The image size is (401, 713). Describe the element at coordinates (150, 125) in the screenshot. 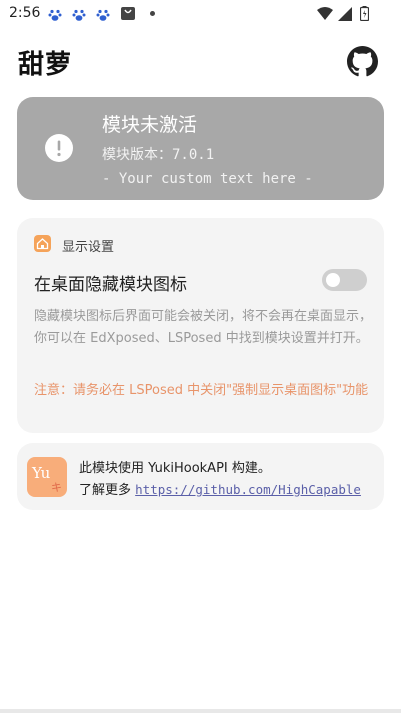

I see `module-status-title: 模块未激活` at that location.